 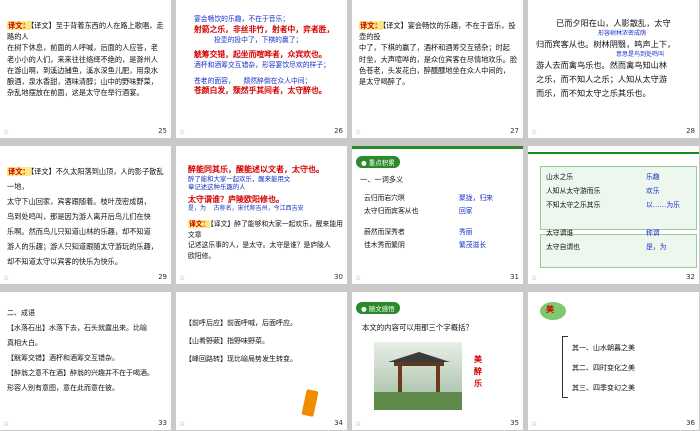 What do you see at coordinates (613, 23) in the screenshot?
I see `text-line: 已而夕阳在山，人影散乱，太守` at bounding box center [613, 23].